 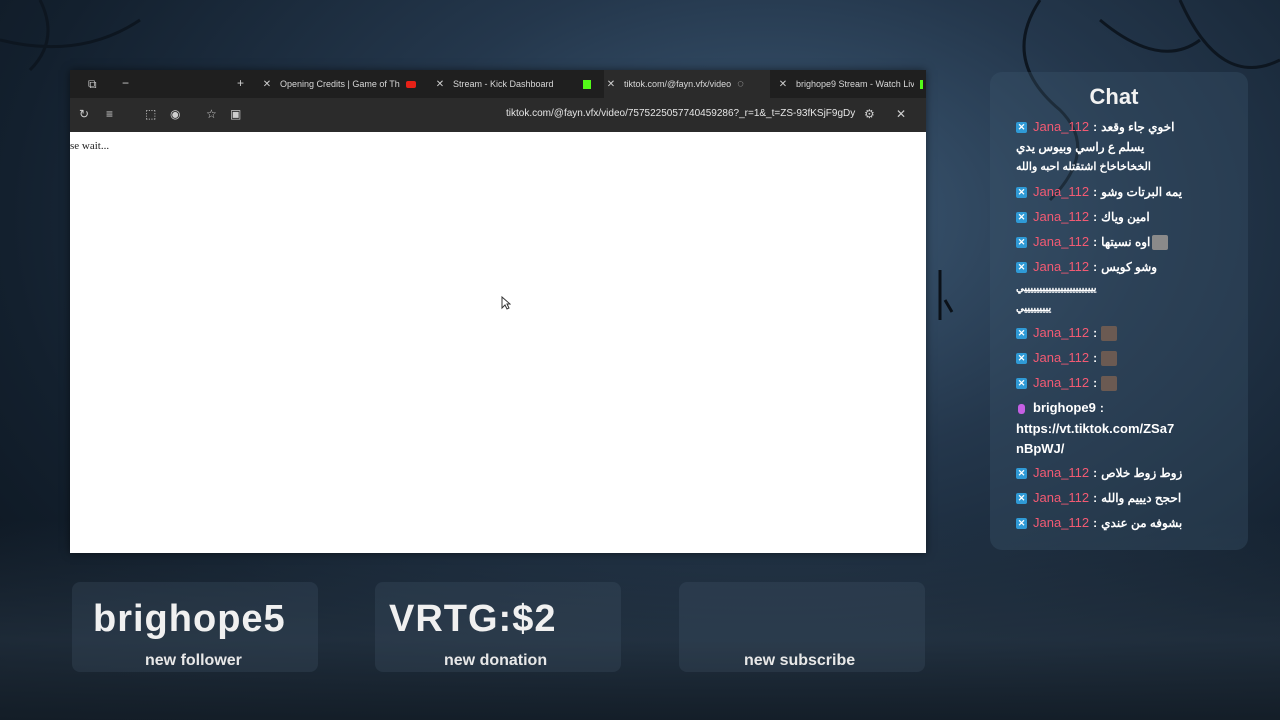 What do you see at coordinates (150, 114) in the screenshot?
I see `extensions-icon: ⬚` at bounding box center [150, 114].